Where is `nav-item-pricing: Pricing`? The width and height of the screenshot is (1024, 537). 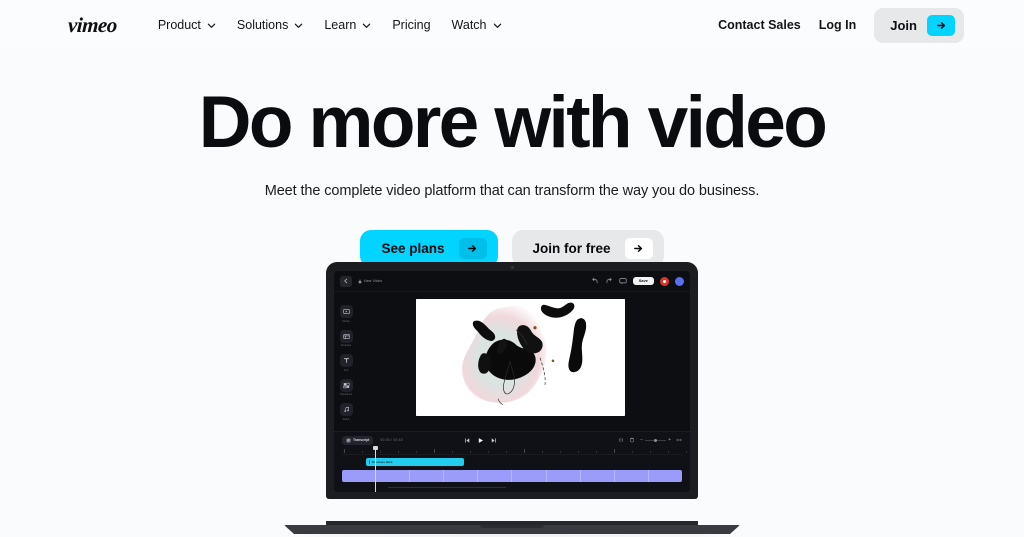 nav-item-pricing: Pricing is located at coordinates (411, 25).